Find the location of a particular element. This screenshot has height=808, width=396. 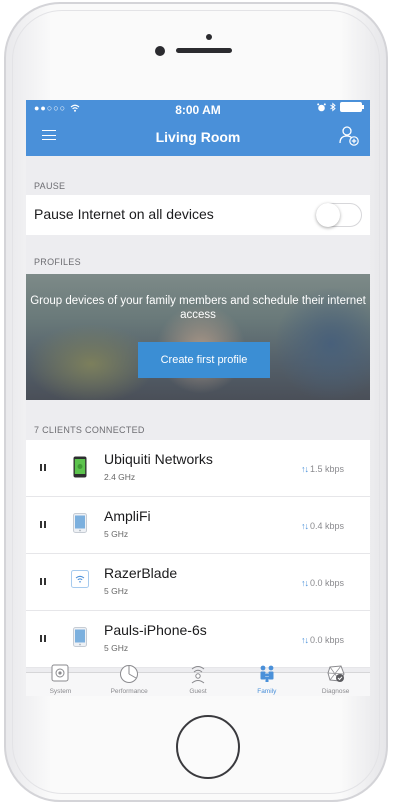

client-band: 2.4 GHz is located at coordinates (120, 477).